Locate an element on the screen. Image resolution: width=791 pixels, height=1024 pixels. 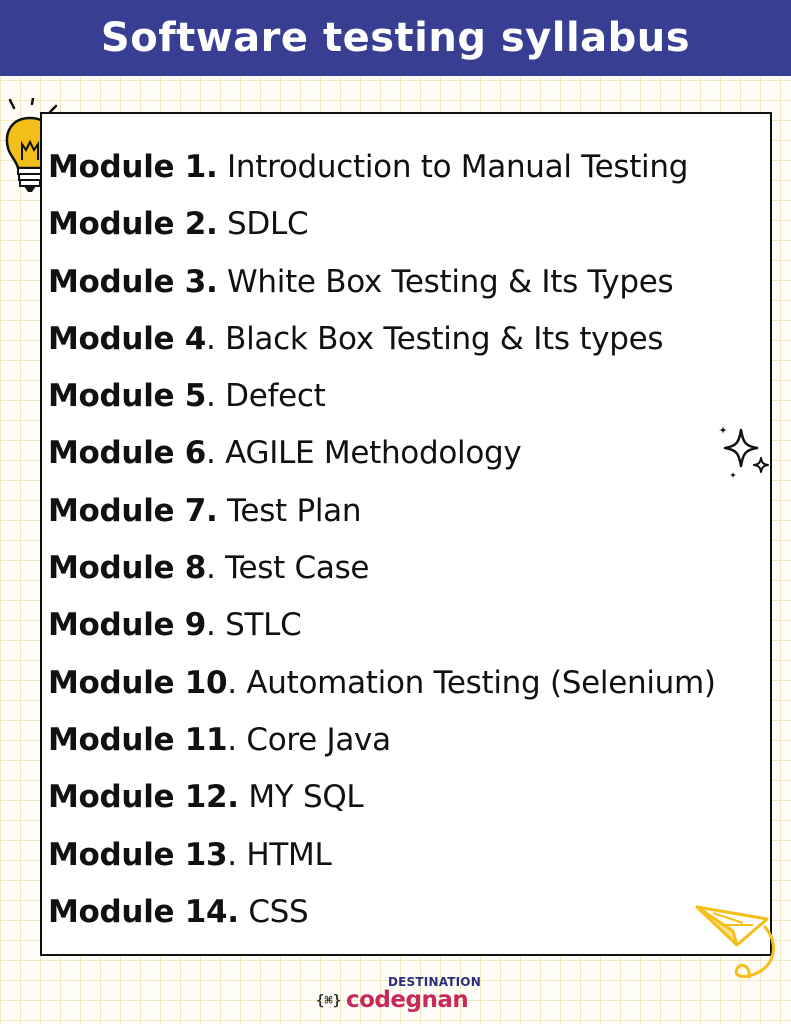
paper-plane-icon is located at coordinates (735, 942).